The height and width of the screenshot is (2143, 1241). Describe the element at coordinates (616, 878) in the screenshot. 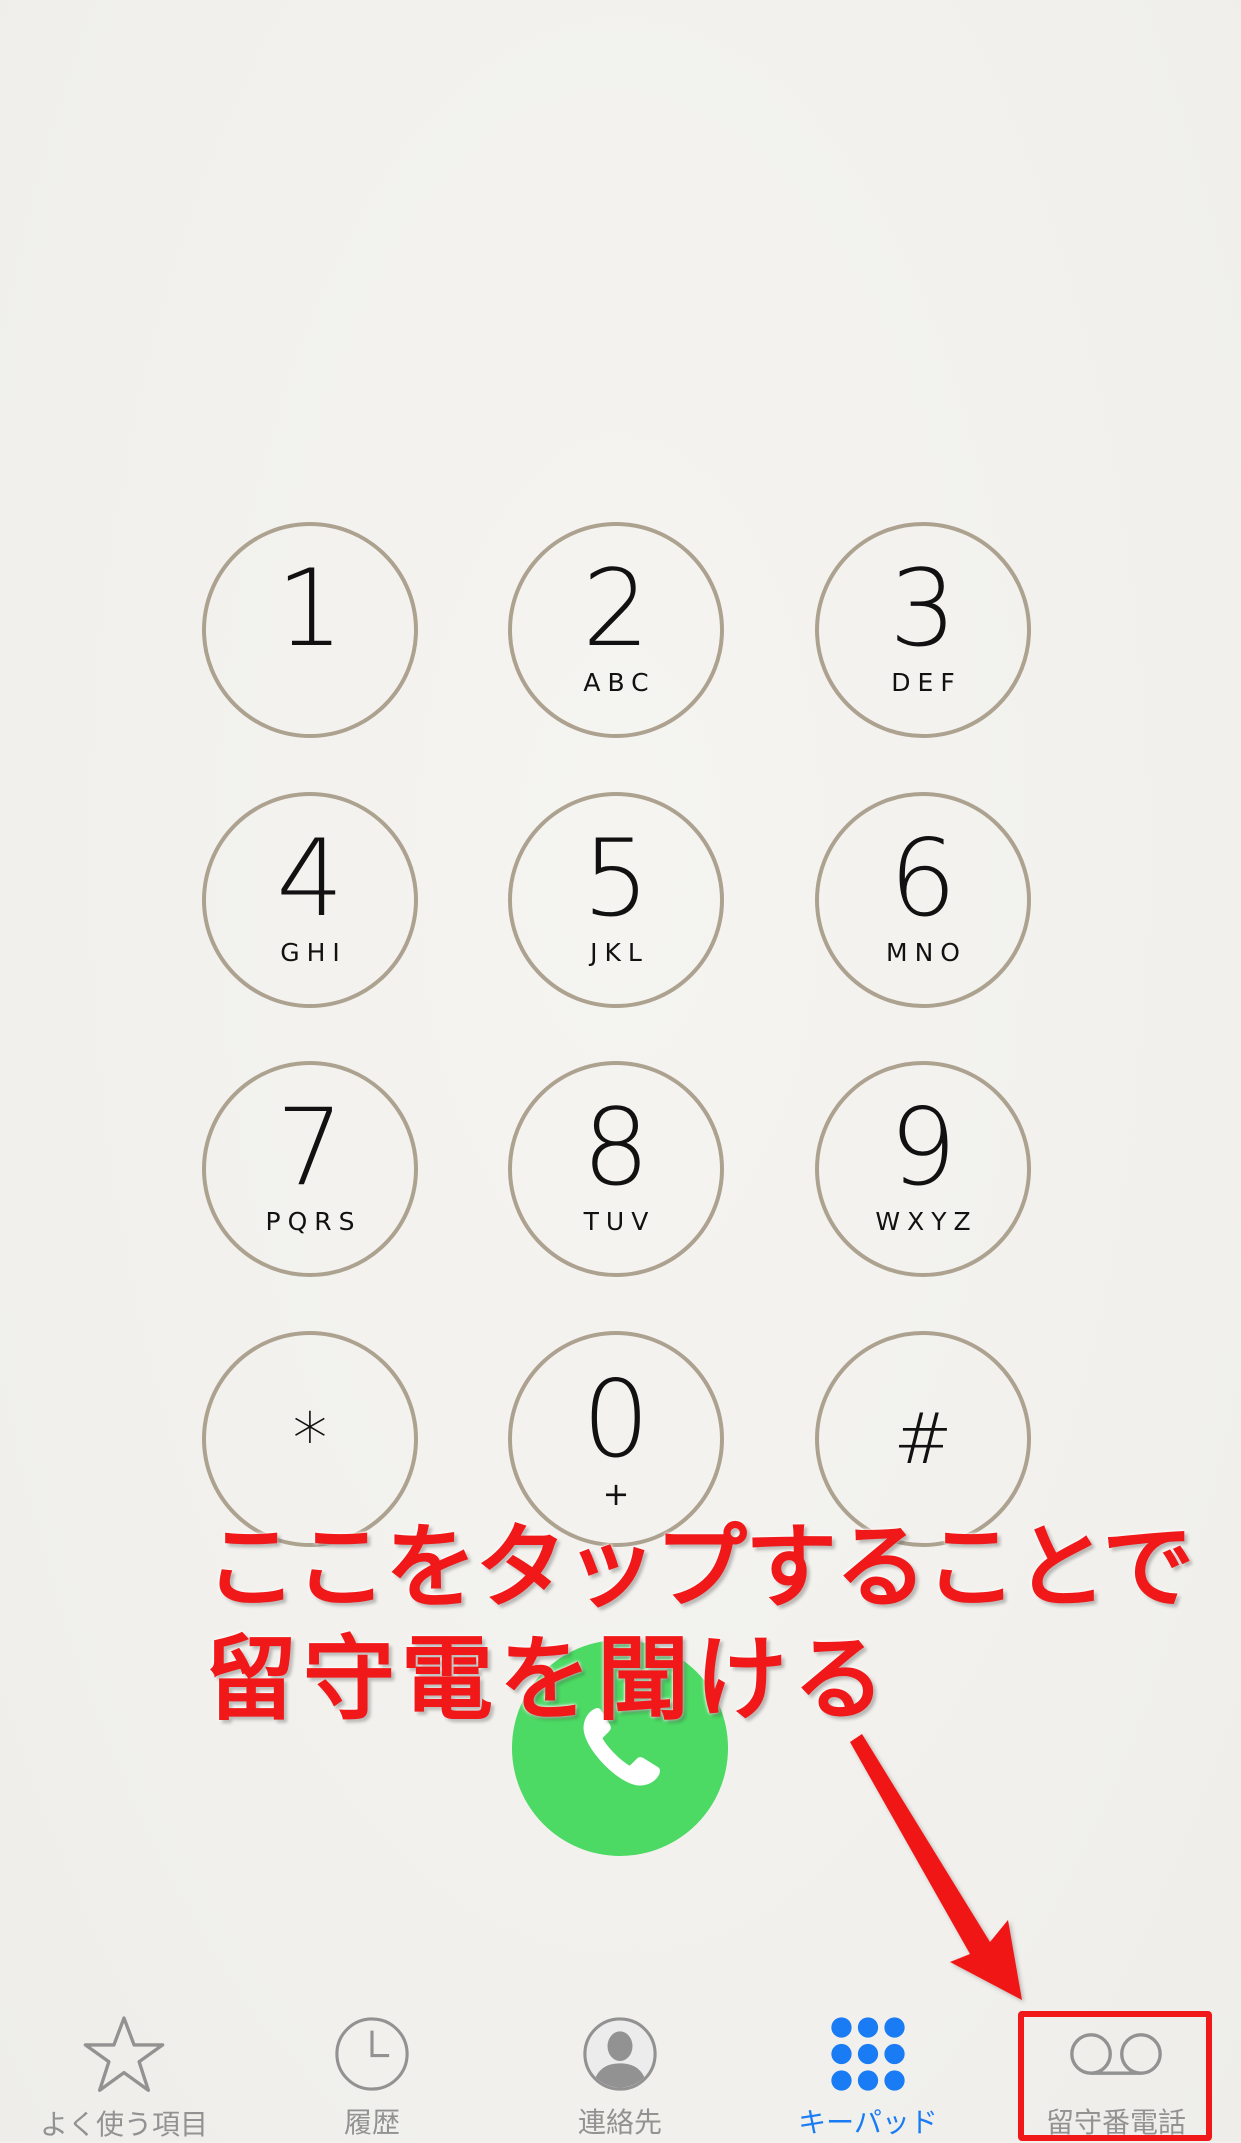

I see `key-digit: 5` at that location.